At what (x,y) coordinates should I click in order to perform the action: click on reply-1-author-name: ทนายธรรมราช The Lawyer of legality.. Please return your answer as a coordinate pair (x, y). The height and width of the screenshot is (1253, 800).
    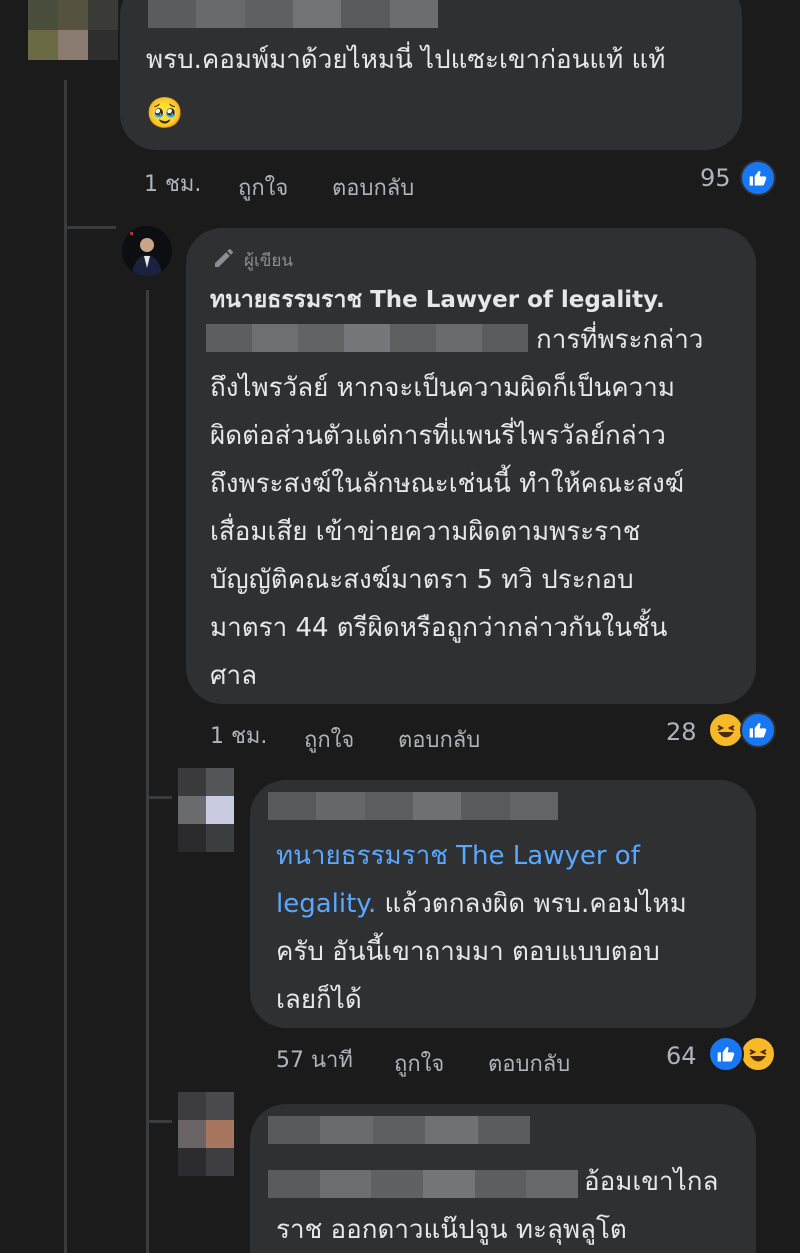
    Looking at the image, I should click on (437, 300).